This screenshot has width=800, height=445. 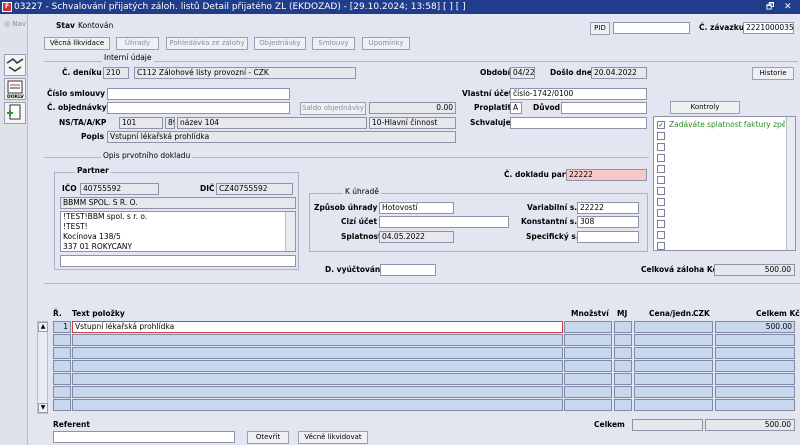 I want to click on saldo-objednavky-button: Saldo objednávky, so click(x=333, y=108).